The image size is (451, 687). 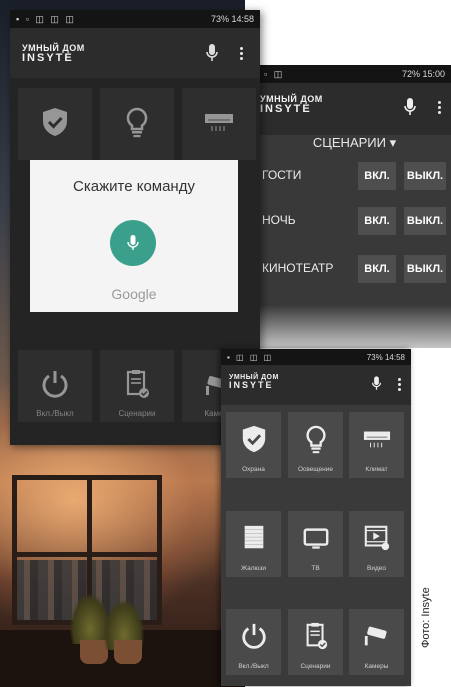 I want to click on tile-tv: ТВ, so click(x=315, y=544).